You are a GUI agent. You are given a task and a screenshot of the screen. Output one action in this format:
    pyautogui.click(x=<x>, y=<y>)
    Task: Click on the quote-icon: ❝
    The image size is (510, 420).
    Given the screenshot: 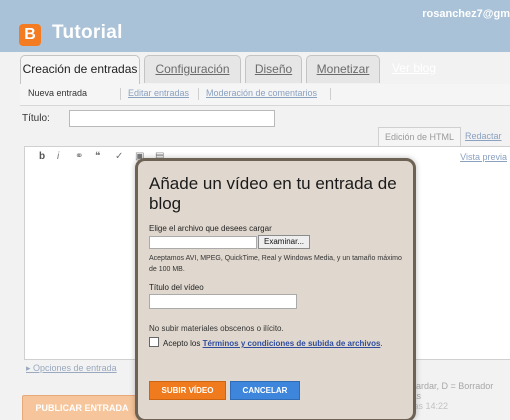 What is the action you would take?
    pyautogui.click(x=97, y=156)
    